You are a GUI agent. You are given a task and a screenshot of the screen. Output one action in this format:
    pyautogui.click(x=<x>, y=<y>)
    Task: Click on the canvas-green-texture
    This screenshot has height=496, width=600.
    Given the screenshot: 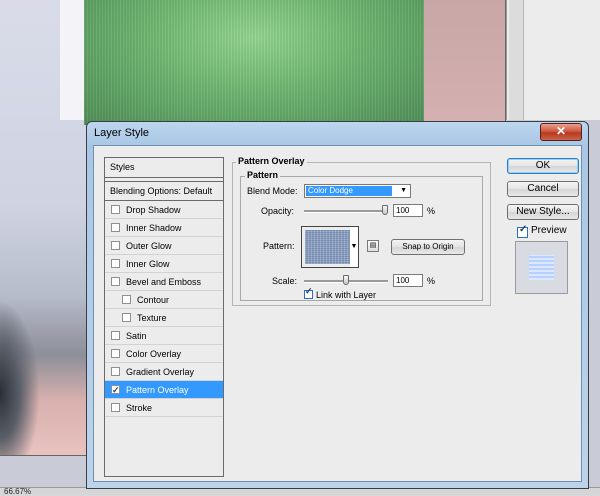 What is the action you would take?
    pyautogui.click(x=254, y=62)
    